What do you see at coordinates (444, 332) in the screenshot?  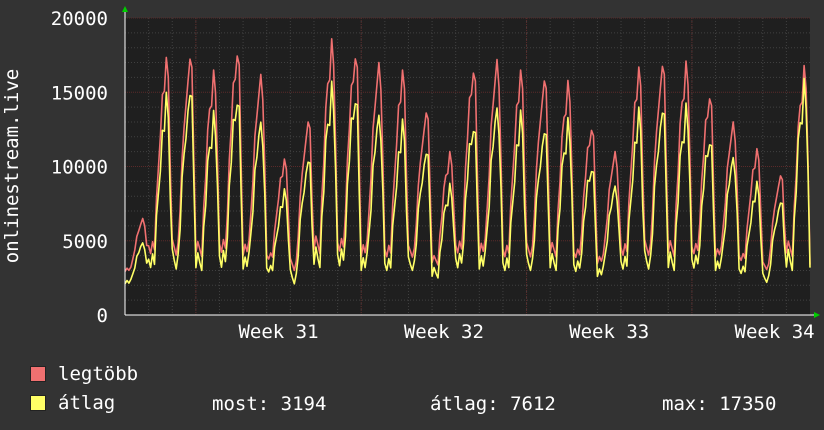 I see `x-tick-label: Week 32` at bounding box center [444, 332].